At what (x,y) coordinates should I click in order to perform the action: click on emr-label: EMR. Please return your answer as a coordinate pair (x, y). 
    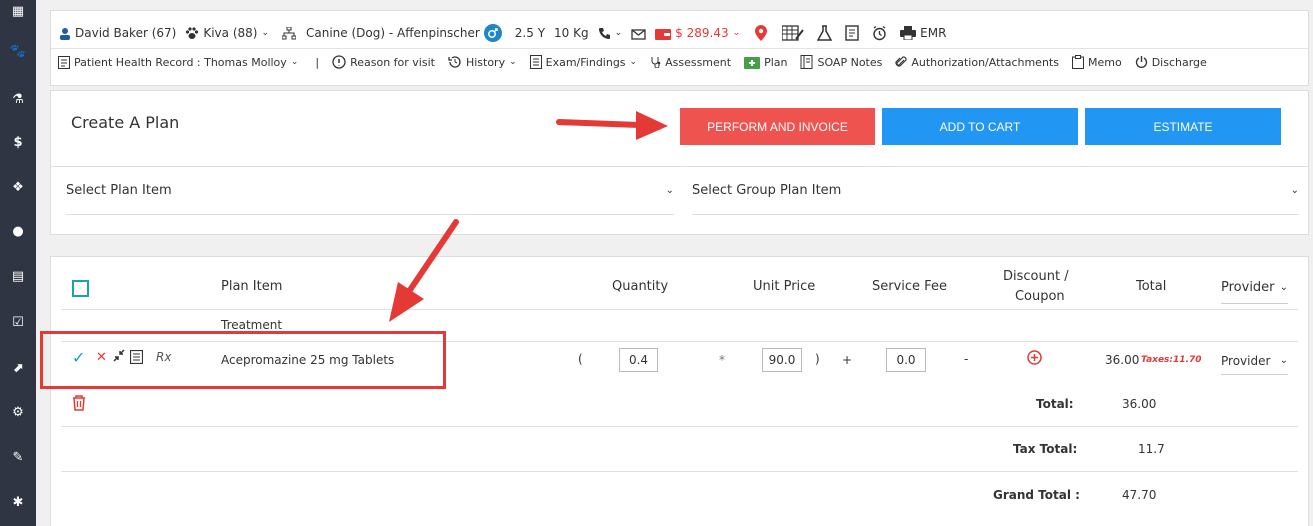
    Looking at the image, I should click on (933, 33).